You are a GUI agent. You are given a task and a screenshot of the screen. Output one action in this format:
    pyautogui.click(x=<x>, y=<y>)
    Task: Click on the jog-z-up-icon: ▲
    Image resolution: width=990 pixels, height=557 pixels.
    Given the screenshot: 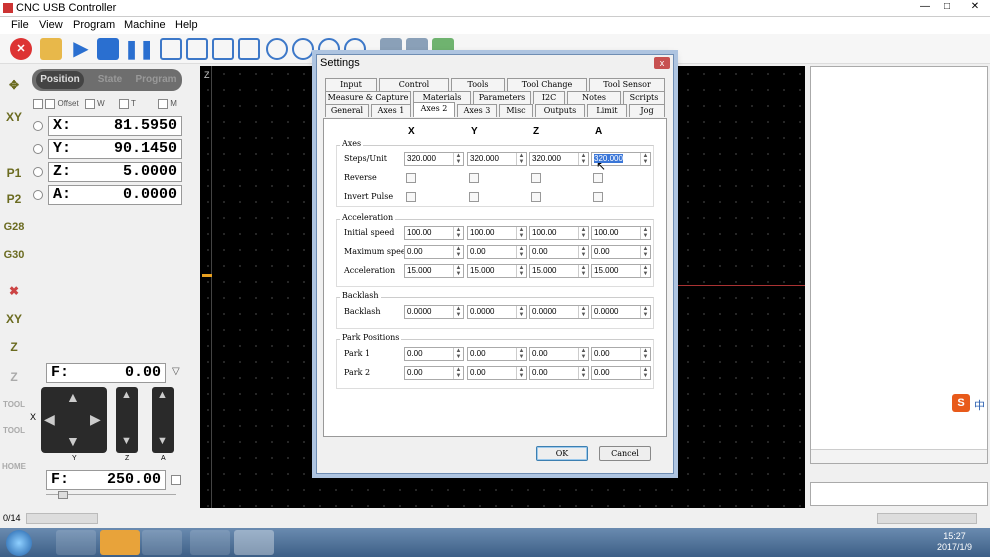 What is the action you would take?
    pyautogui.click(x=126, y=395)
    